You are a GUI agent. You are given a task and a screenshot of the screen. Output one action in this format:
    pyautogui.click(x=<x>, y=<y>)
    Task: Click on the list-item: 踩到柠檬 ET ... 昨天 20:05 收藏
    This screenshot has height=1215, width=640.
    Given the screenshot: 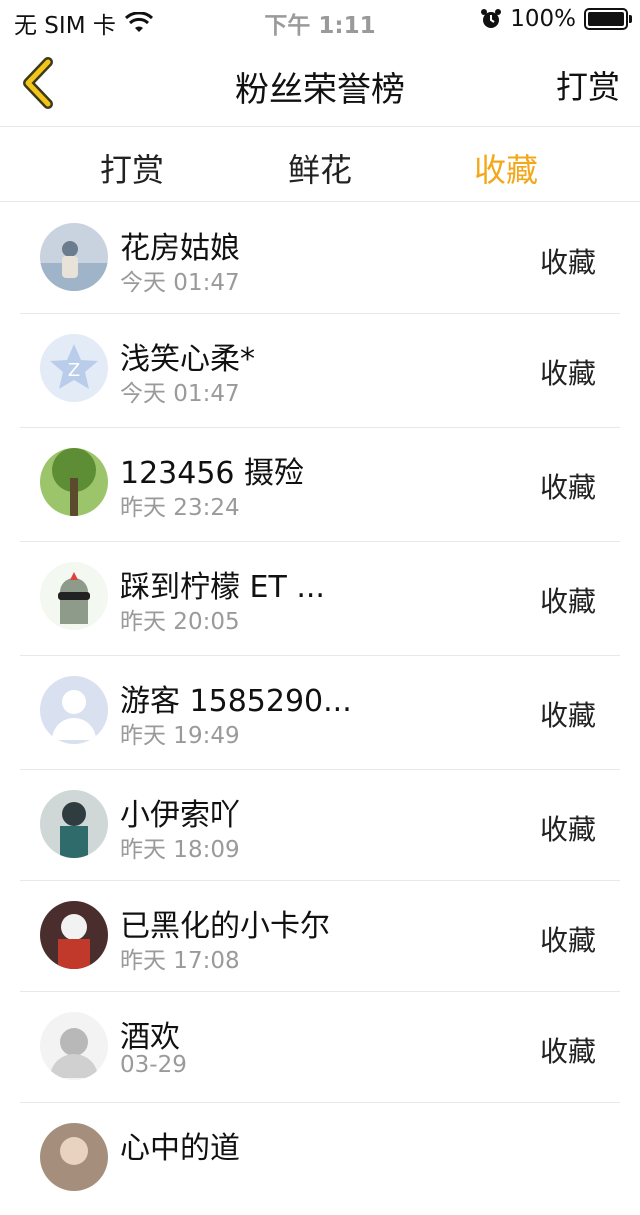 What is the action you would take?
    pyautogui.click(x=320, y=599)
    